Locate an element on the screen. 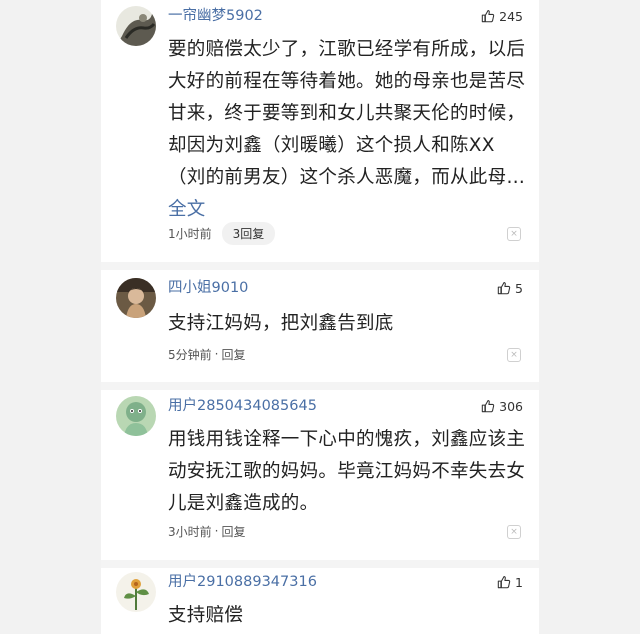  comment-item: 用户2910889347316 1 支持赔偿 is located at coordinates (320, 601).